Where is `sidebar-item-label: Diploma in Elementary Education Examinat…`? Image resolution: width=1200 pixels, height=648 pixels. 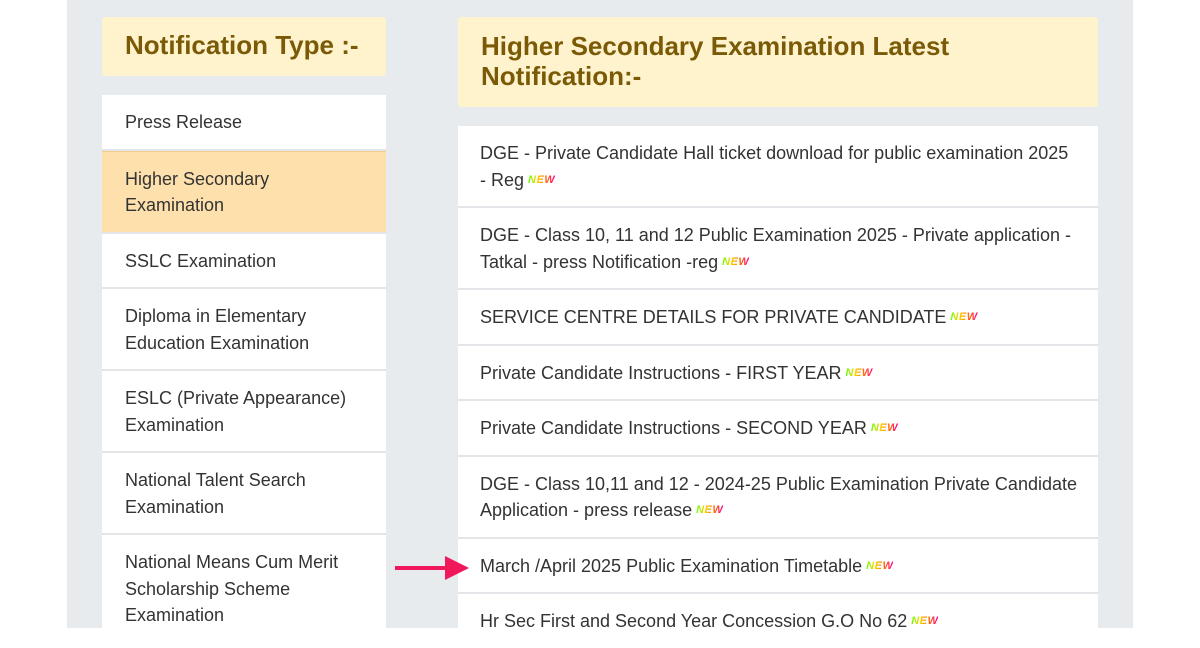
sidebar-item-label: Diploma in Elementary Education Examinat… is located at coordinates (217, 329).